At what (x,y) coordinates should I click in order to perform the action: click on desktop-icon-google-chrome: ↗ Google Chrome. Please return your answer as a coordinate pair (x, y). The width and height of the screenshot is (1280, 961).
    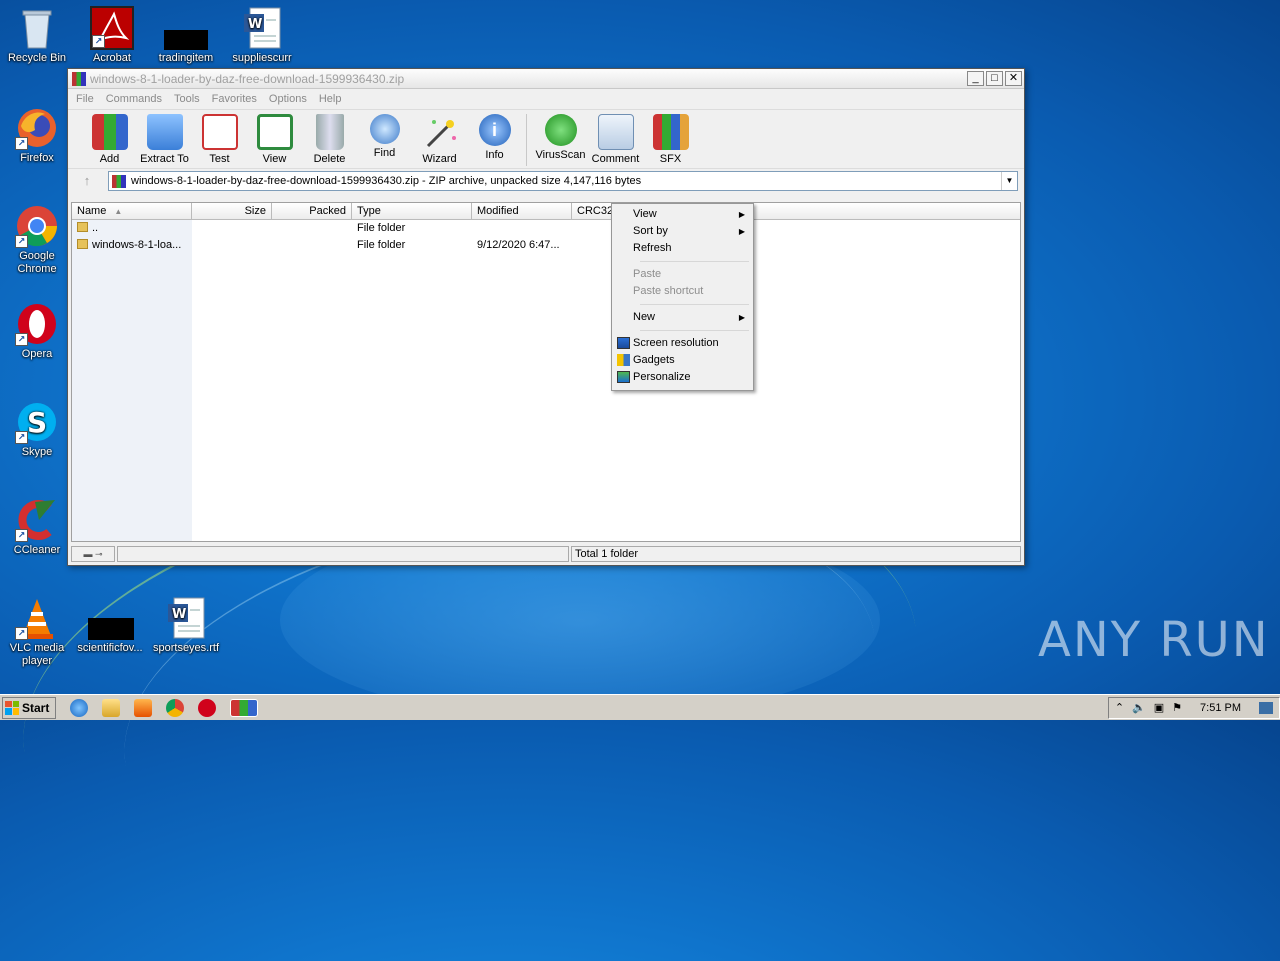
    Looking at the image, I should click on (37, 240).